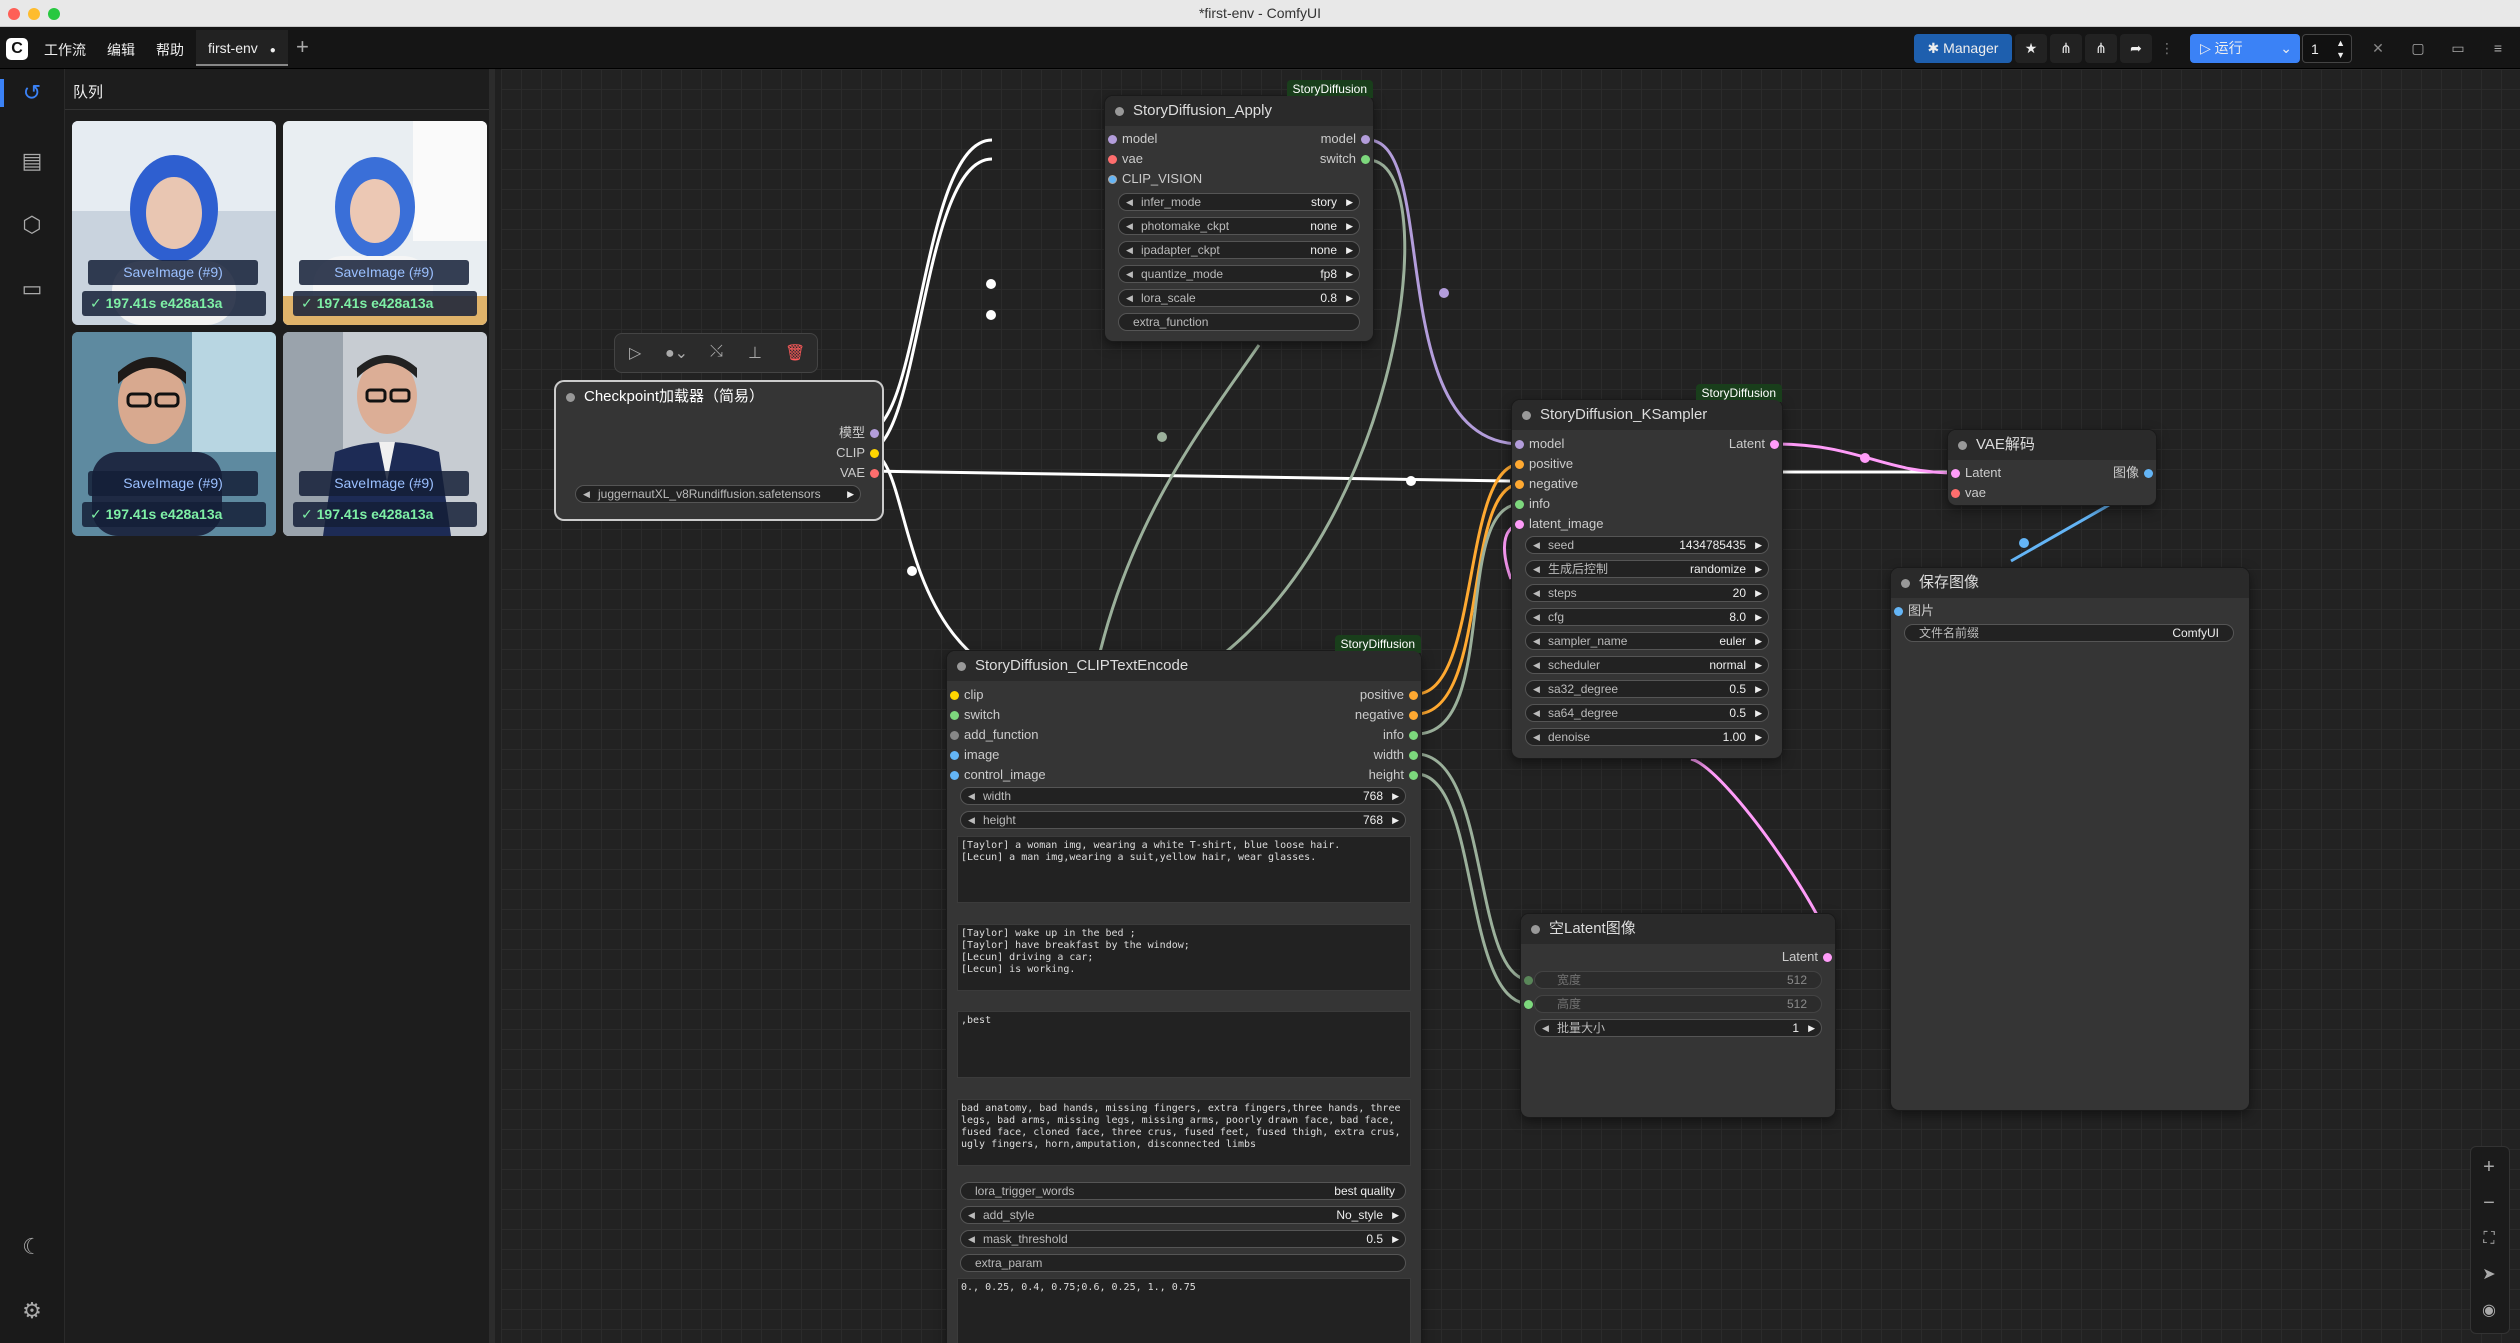 This screenshot has height=1343, width=2520. I want to click on model-library-icon: ⬡, so click(32, 225).